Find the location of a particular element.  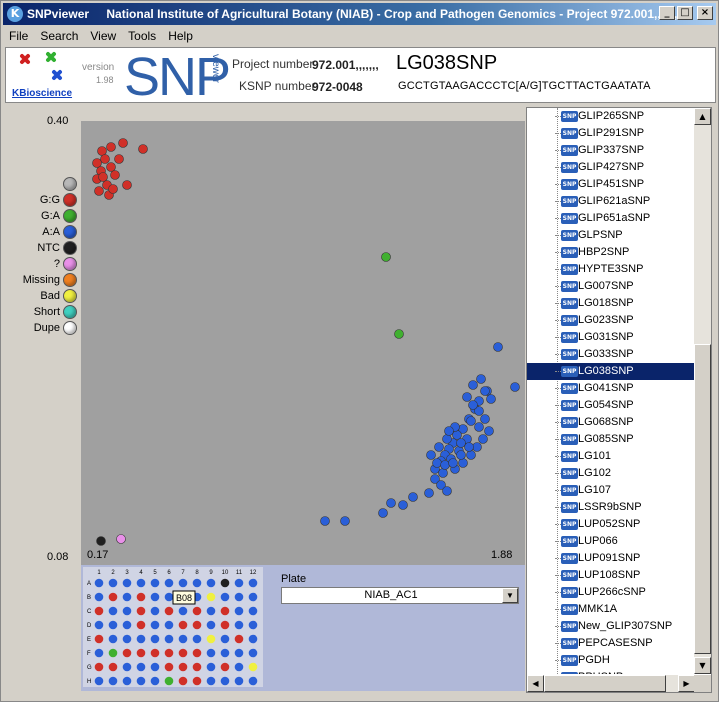

snp-list-item: SNP LG101 is located at coordinates (611, 456).